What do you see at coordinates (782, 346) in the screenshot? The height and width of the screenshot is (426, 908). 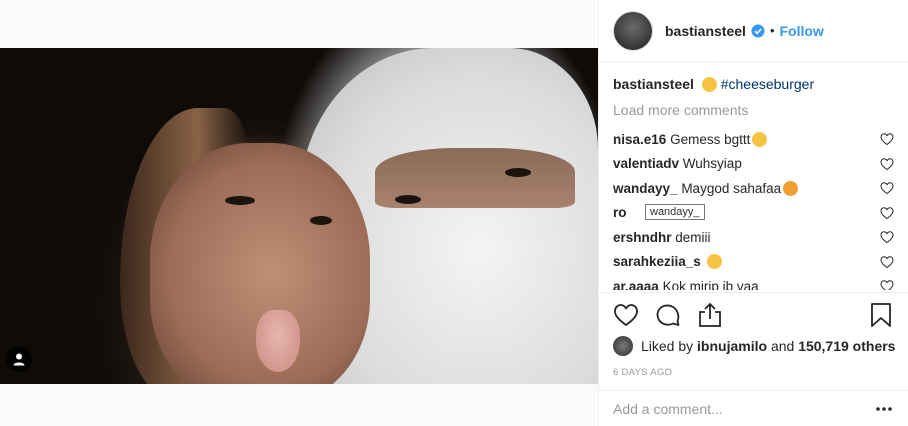 I see `likes-middle: and` at bounding box center [782, 346].